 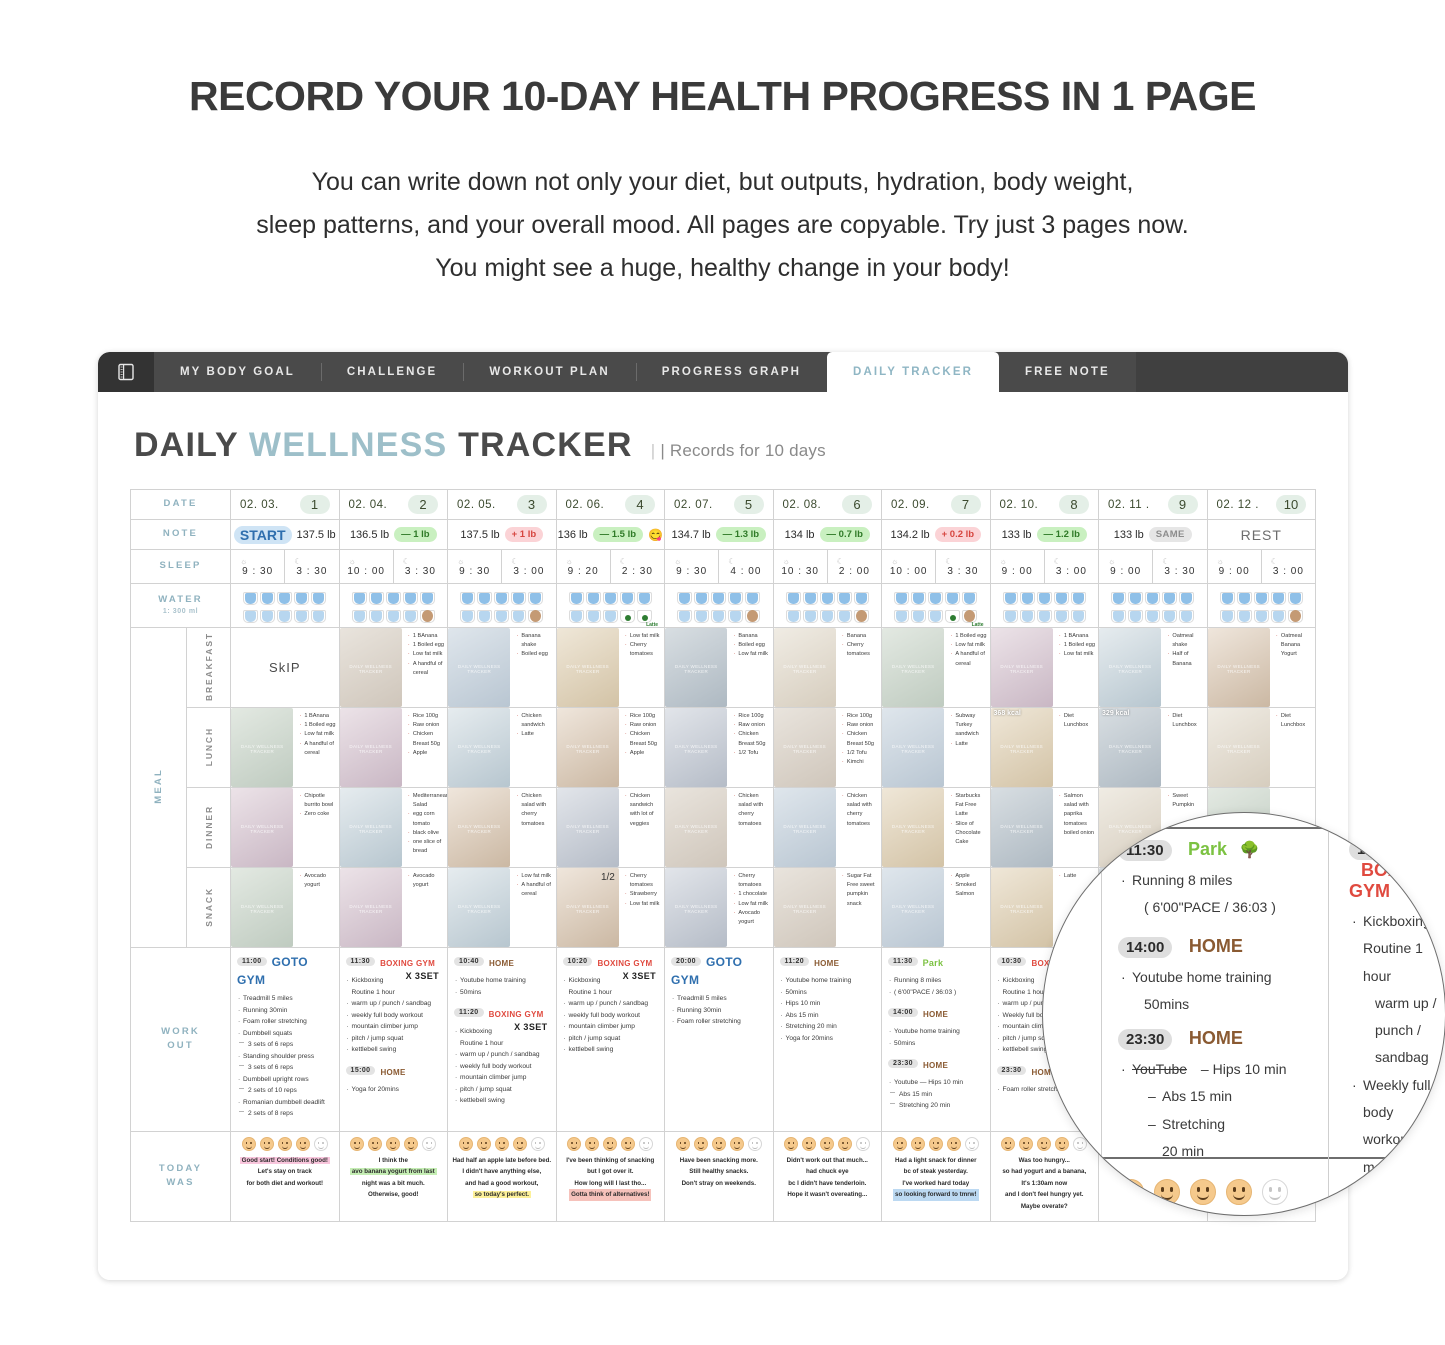 I want to click on bed-time-group: ☾ 3 : 30, so click(x=311, y=566).